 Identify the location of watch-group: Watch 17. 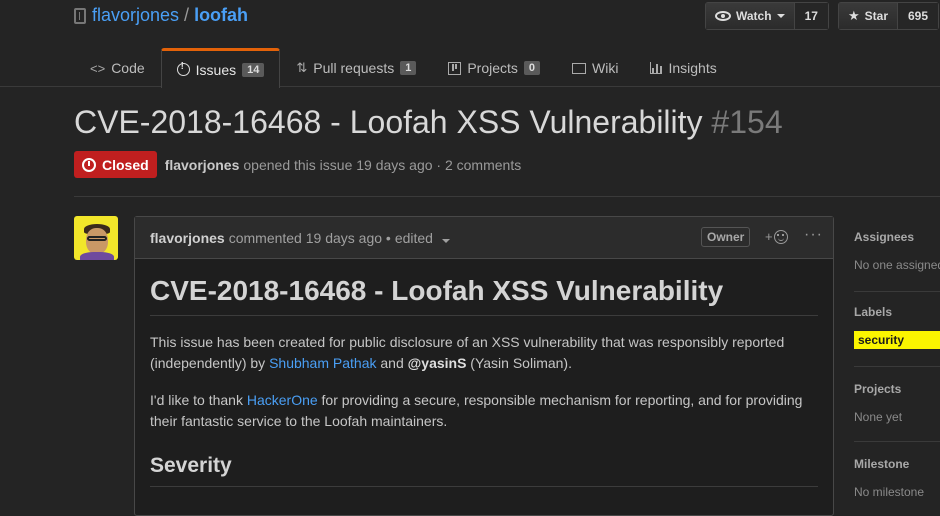
(767, 16).